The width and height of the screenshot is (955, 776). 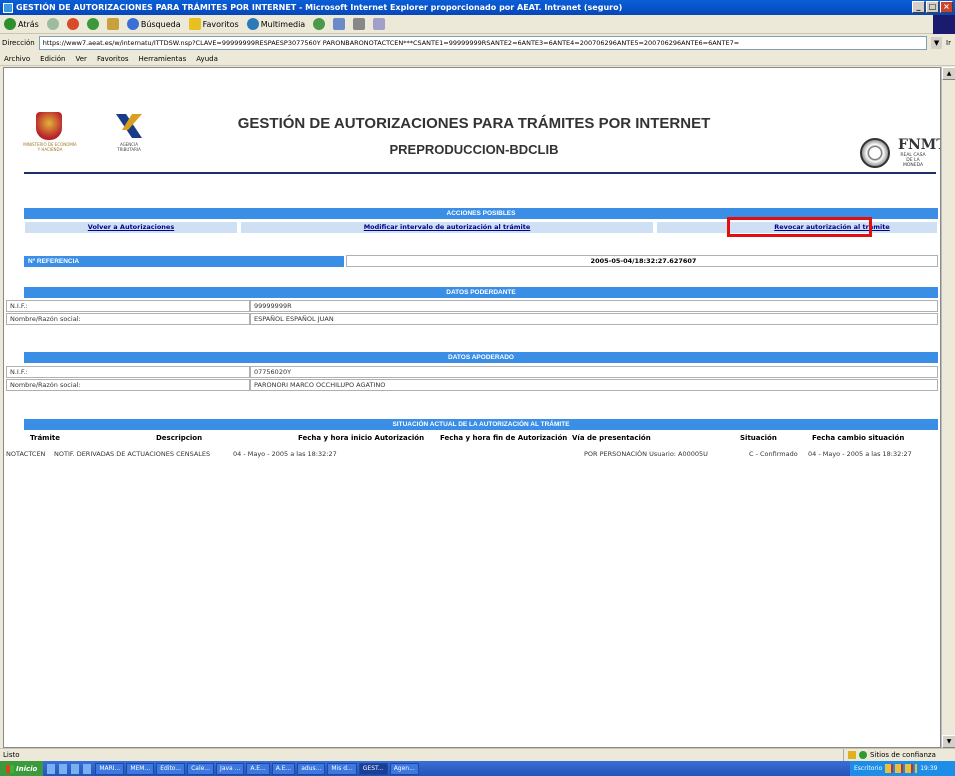 What do you see at coordinates (875, 153) in the screenshot?
I see `seal-logo-icon` at bounding box center [875, 153].